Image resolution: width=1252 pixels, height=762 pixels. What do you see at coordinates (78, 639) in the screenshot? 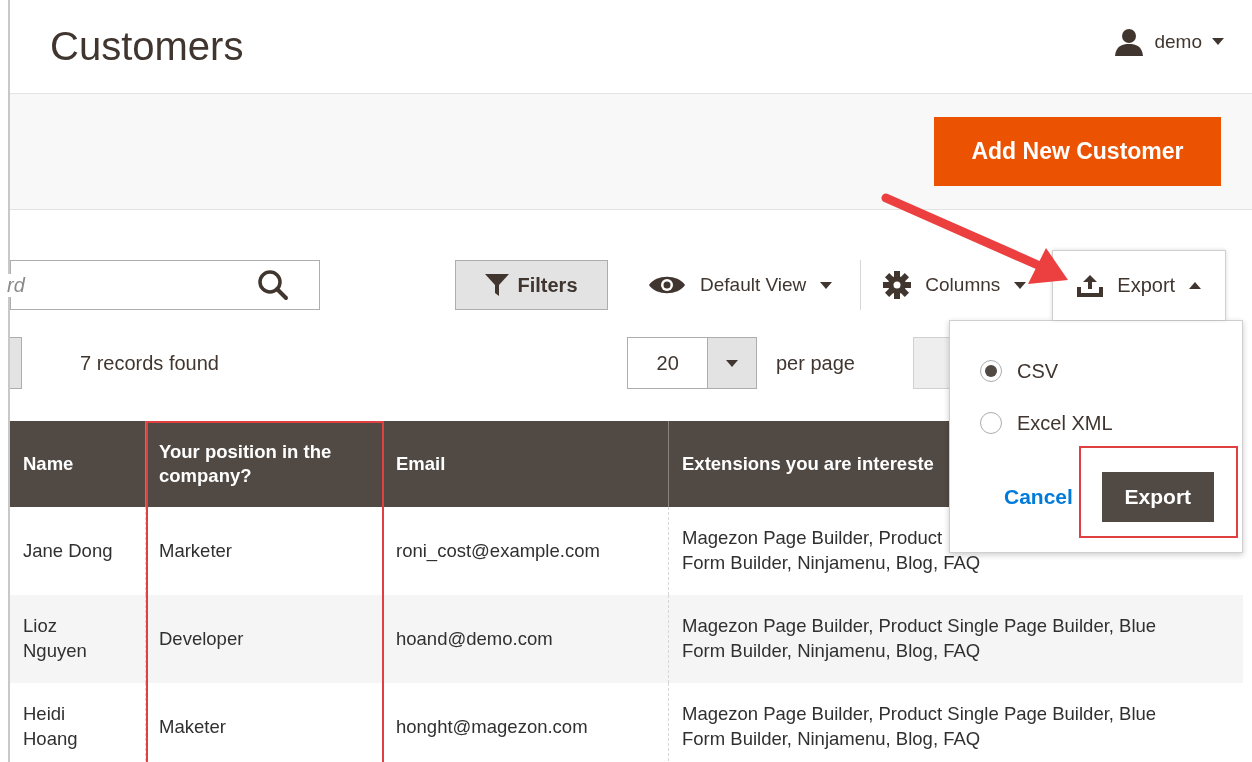
I see `name-cell: Lioz Nguyen` at bounding box center [78, 639].